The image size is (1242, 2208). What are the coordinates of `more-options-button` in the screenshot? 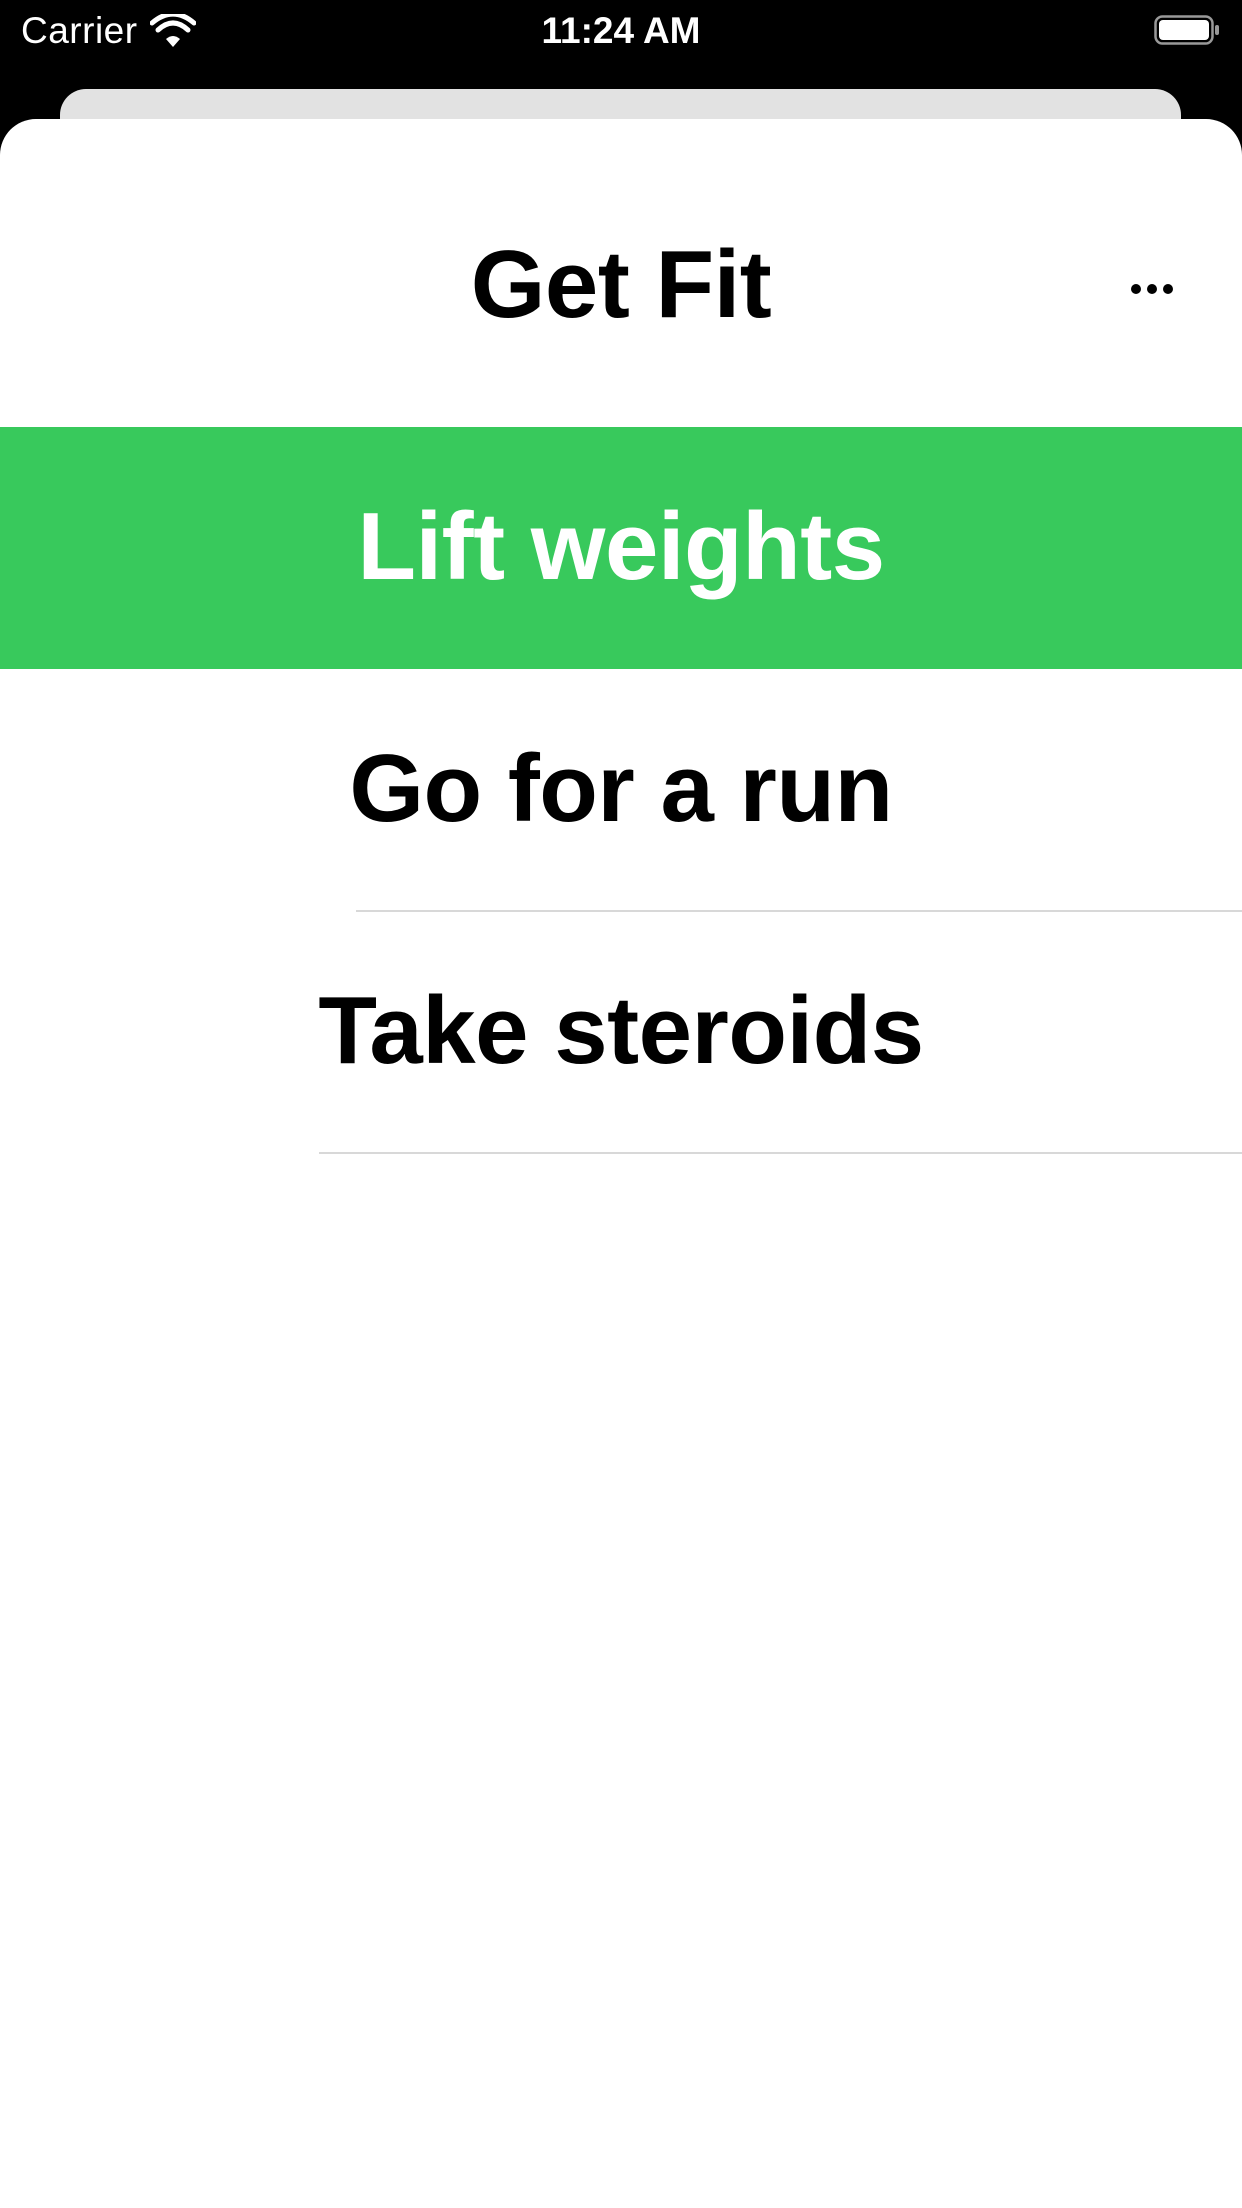 It's located at (1152, 287).